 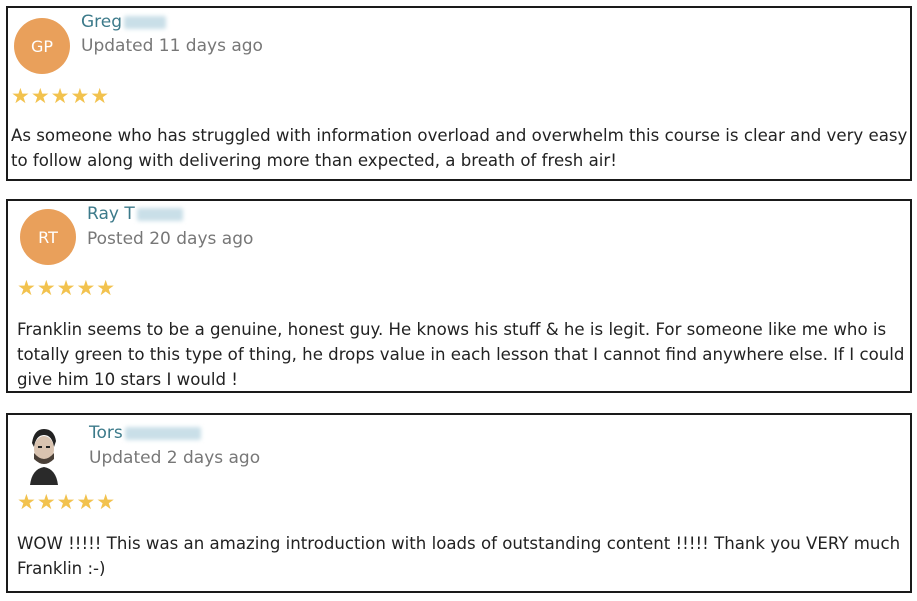 I want to click on avatar: RT, so click(x=48, y=237).